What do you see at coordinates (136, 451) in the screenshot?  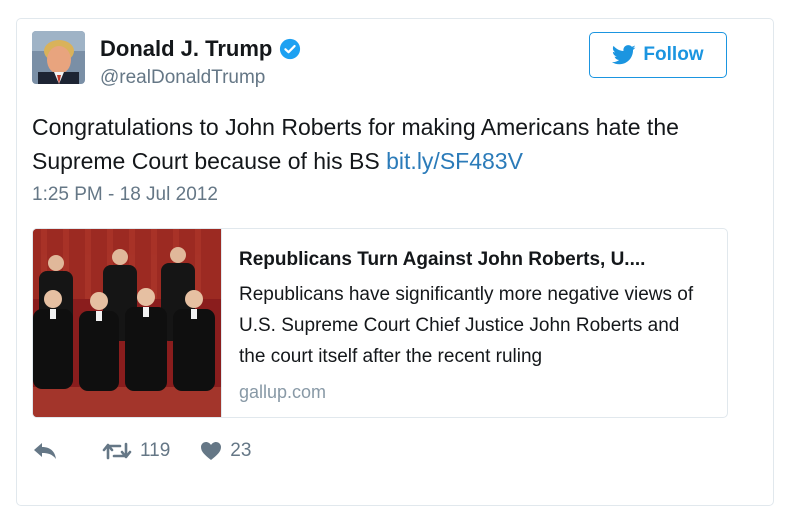 I see `retweet-button: 119` at bounding box center [136, 451].